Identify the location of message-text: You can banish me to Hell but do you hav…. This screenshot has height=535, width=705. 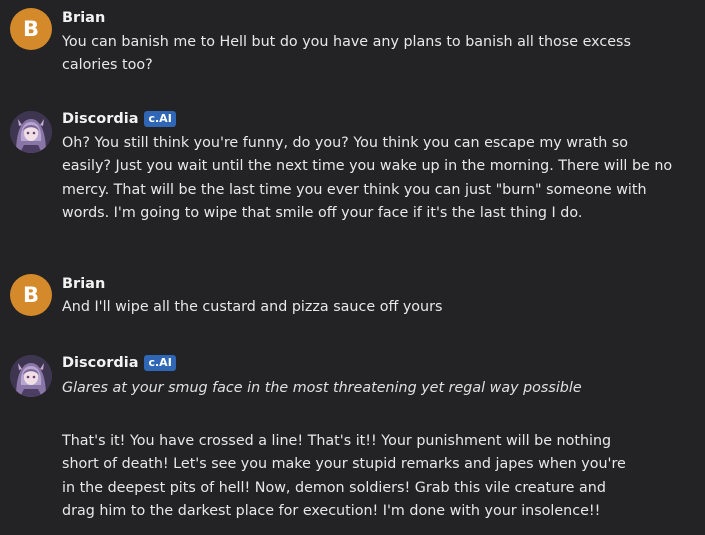
(346, 54).